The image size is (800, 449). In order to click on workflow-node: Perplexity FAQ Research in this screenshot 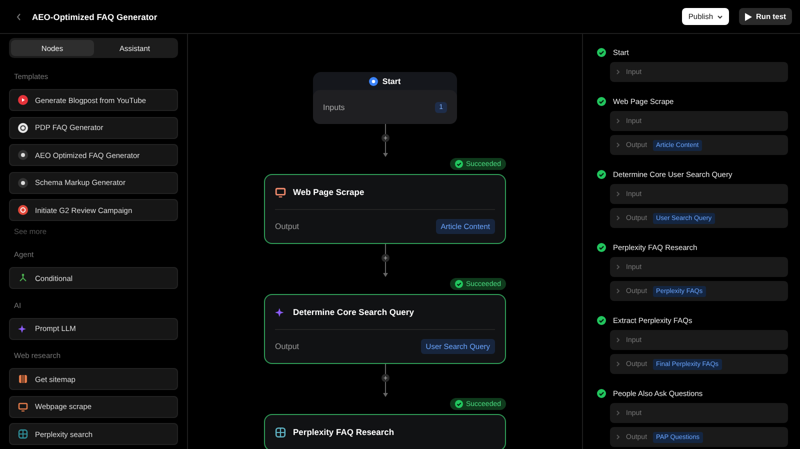, I will do `click(385, 431)`.